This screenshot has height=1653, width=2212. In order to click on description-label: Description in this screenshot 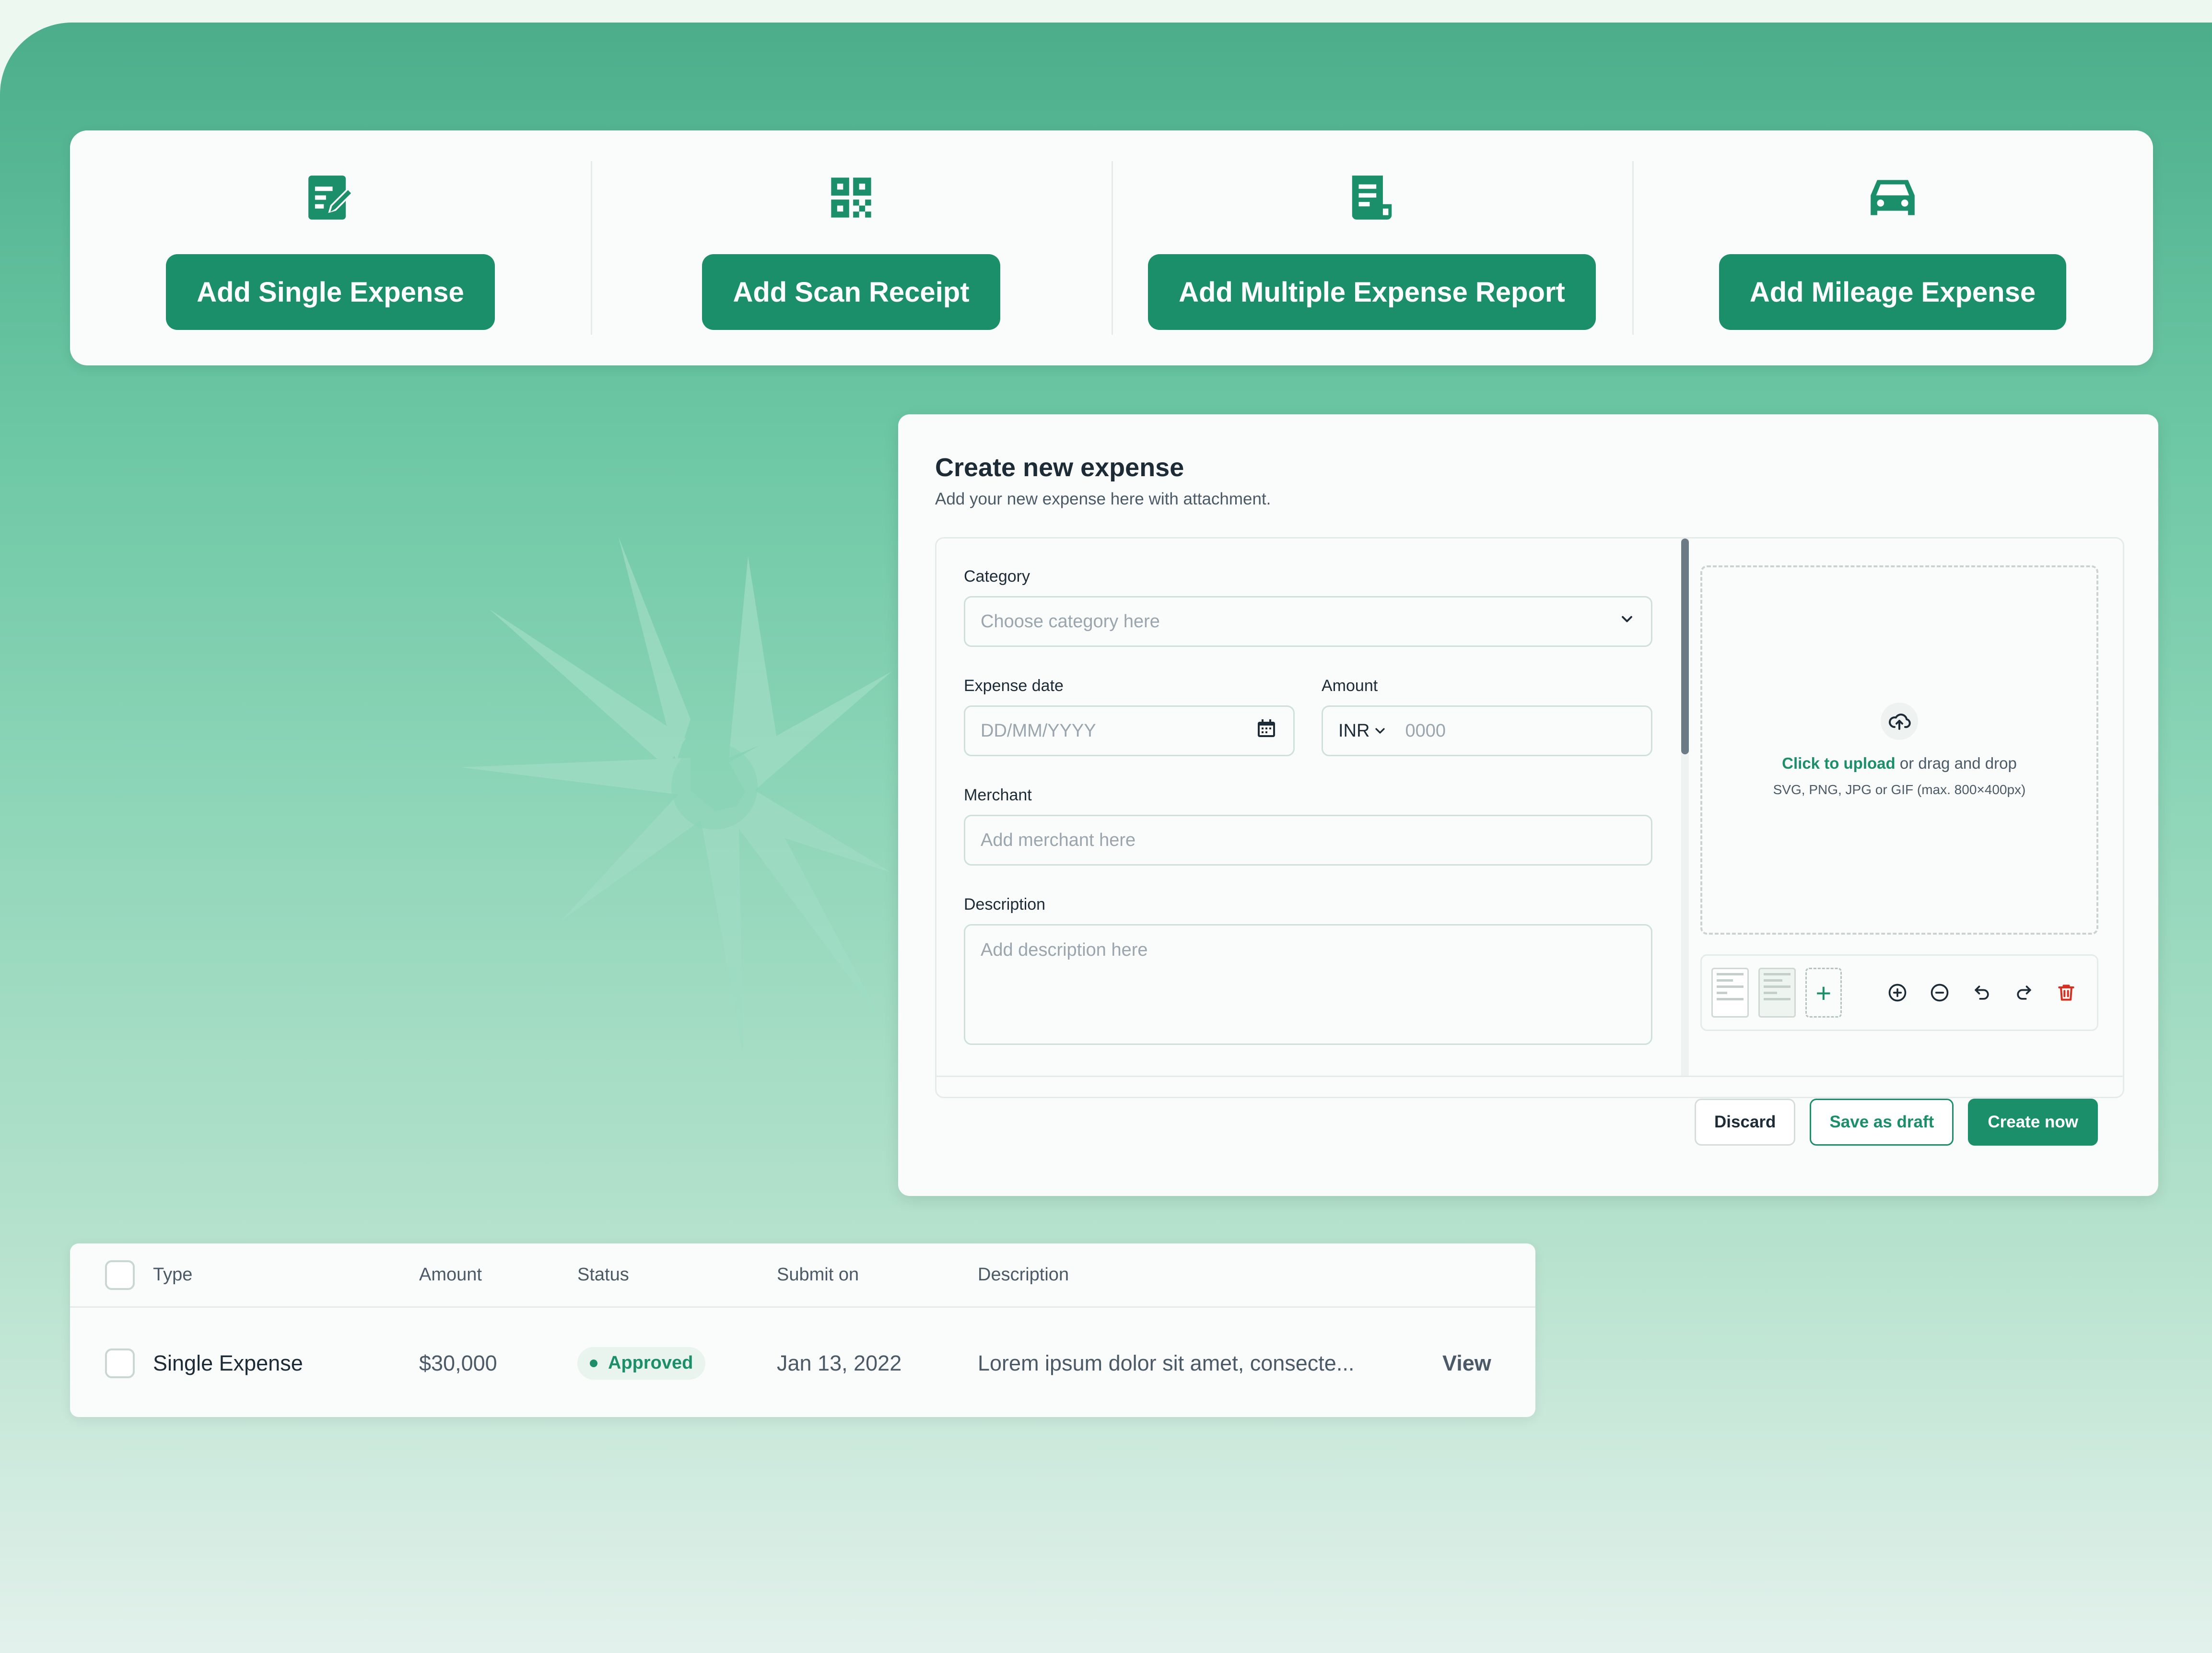, I will do `click(1005, 904)`.